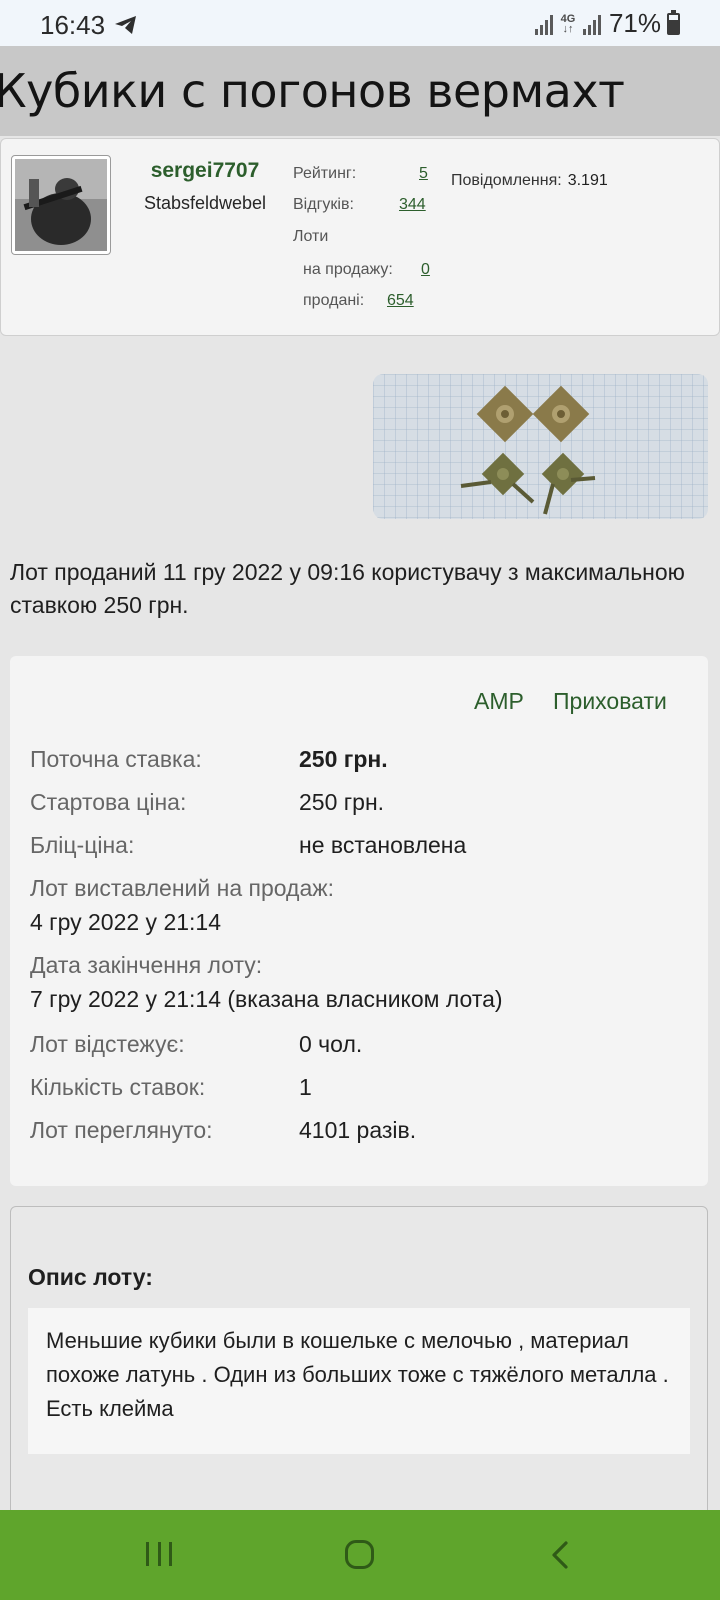  Describe the element at coordinates (107, 1044) in the screenshot. I see `watching-label: Лот відстежує:` at that location.